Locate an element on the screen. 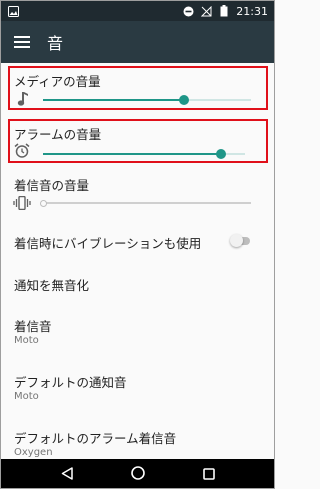  vibrate-on-ring-toggle is located at coordinates (241, 240).